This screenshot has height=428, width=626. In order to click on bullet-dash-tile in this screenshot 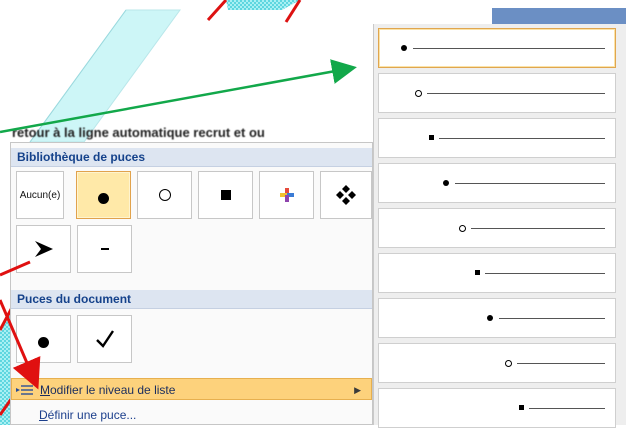, I will do `click(104, 249)`.